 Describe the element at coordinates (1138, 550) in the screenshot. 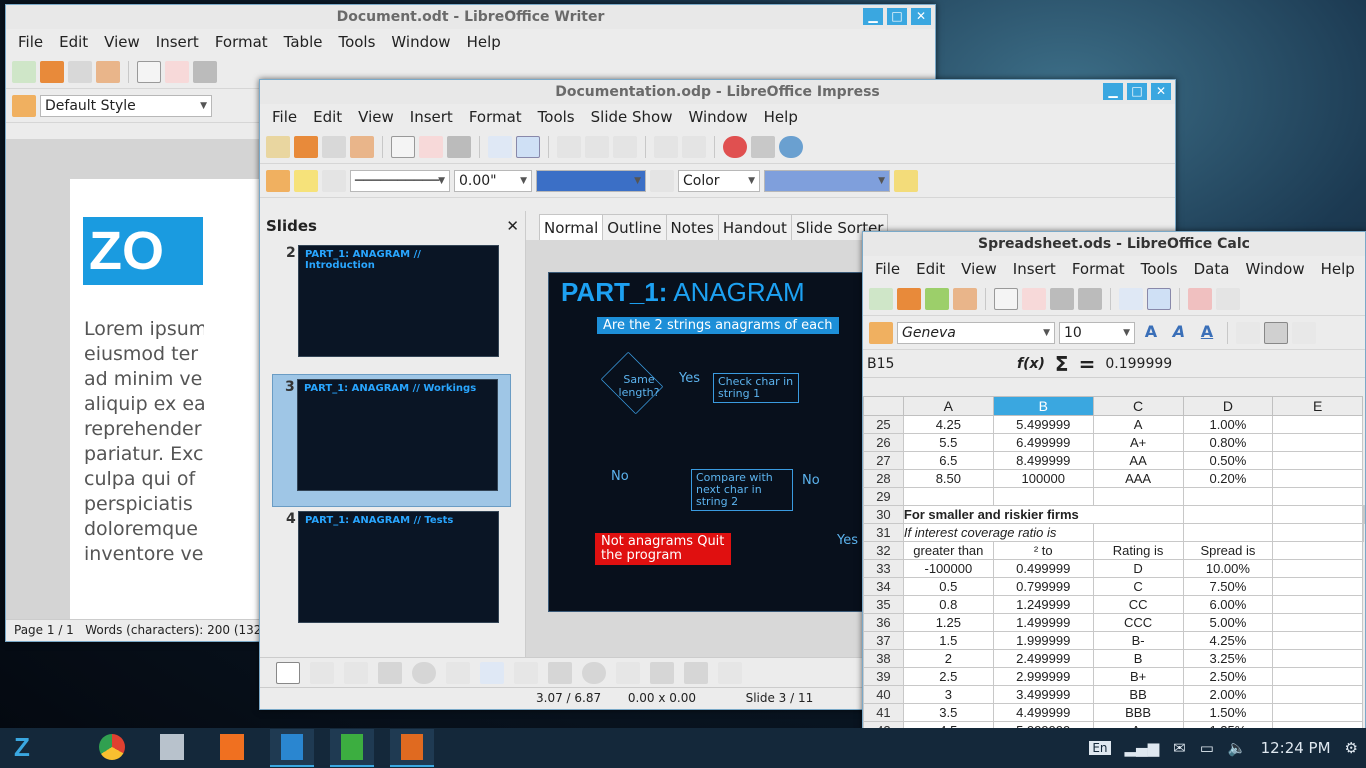

I see `cell: Rating is` at that location.